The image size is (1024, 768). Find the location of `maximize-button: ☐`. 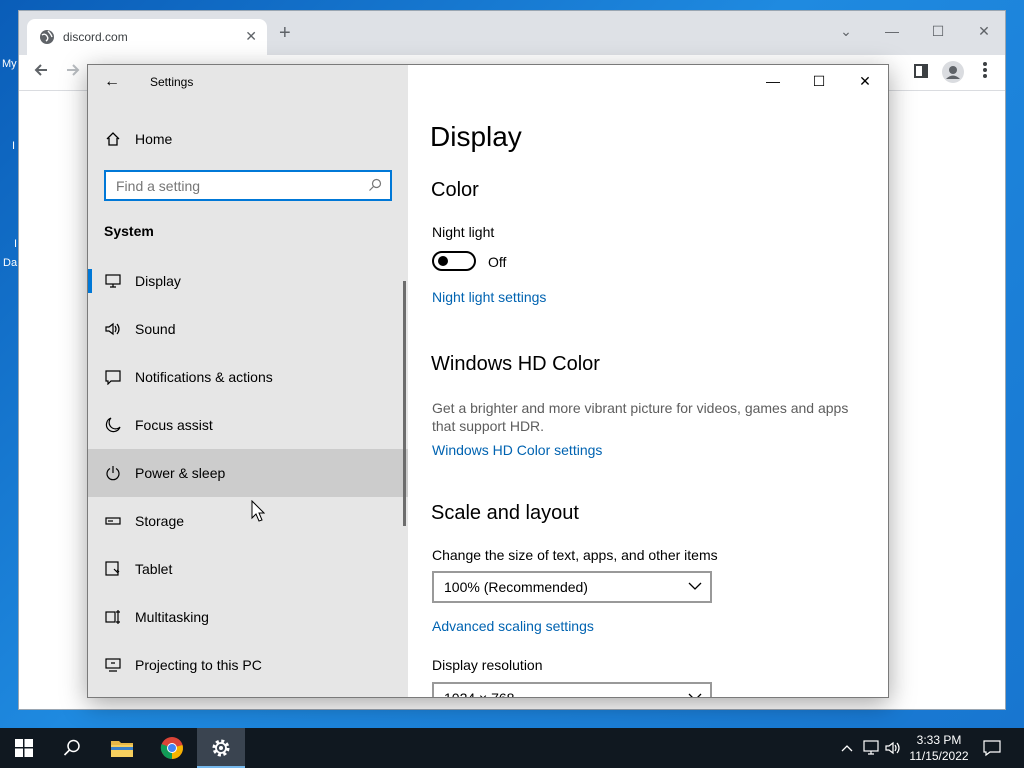

maximize-button: ☐ is located at coordinates (819, 81).